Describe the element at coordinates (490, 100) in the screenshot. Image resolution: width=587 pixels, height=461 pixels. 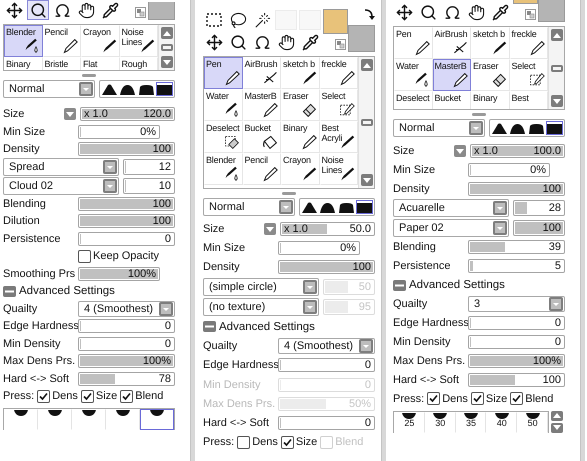
I see `brush-tool-button: Binary` at that location.